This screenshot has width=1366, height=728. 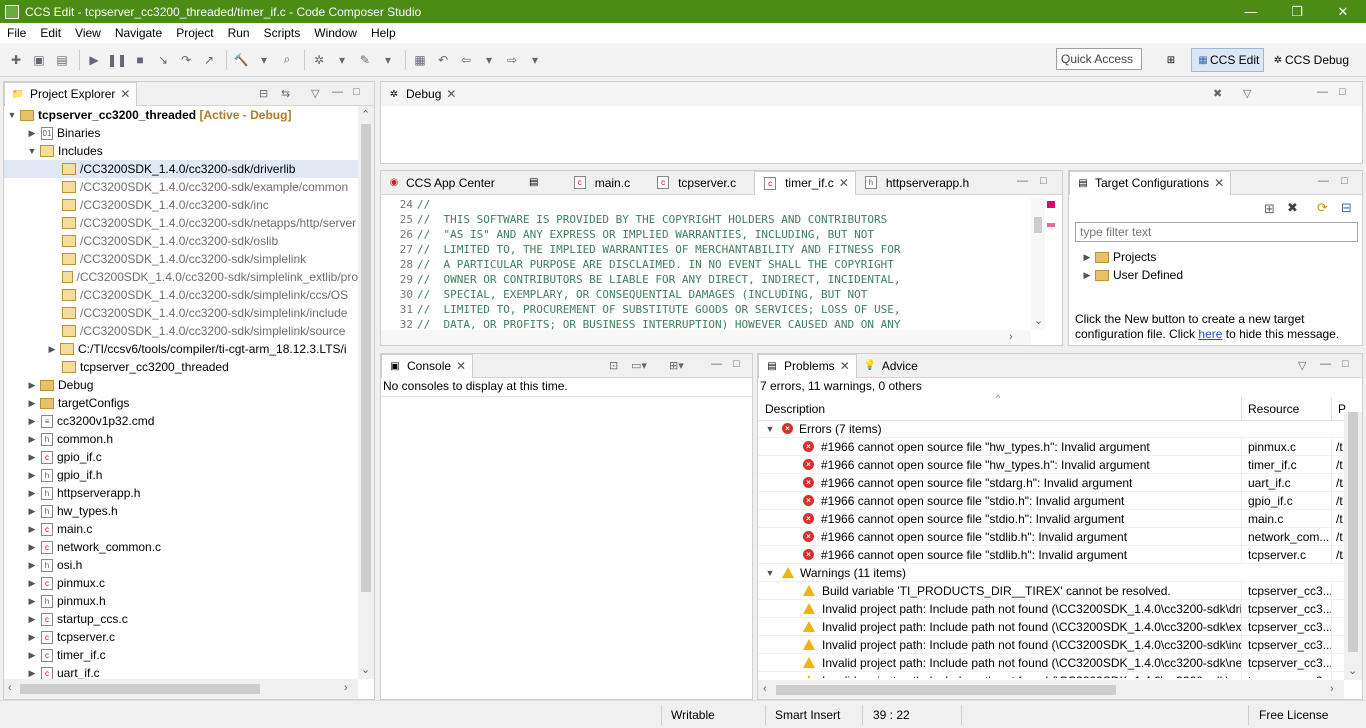 I want to click on menu-window: Window, so click(x=335, y=33).